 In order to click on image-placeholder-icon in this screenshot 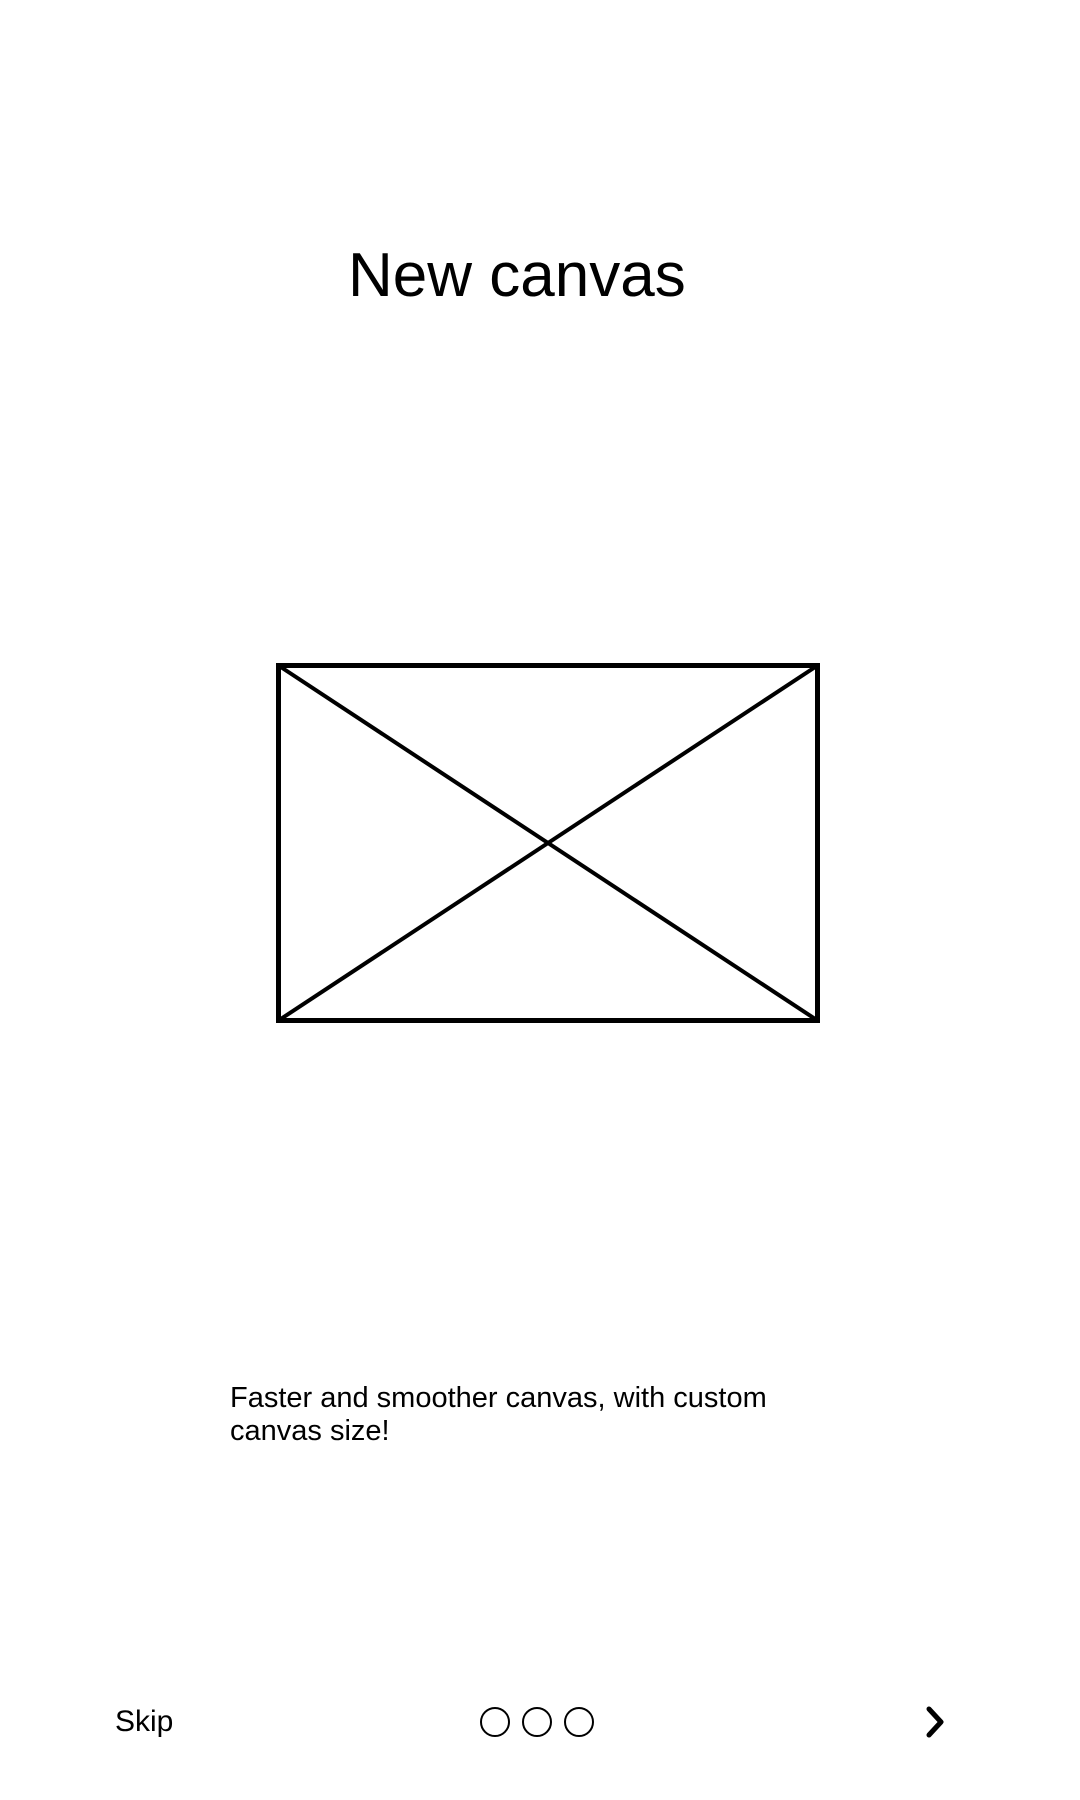, I will do `click(548, 843)`.